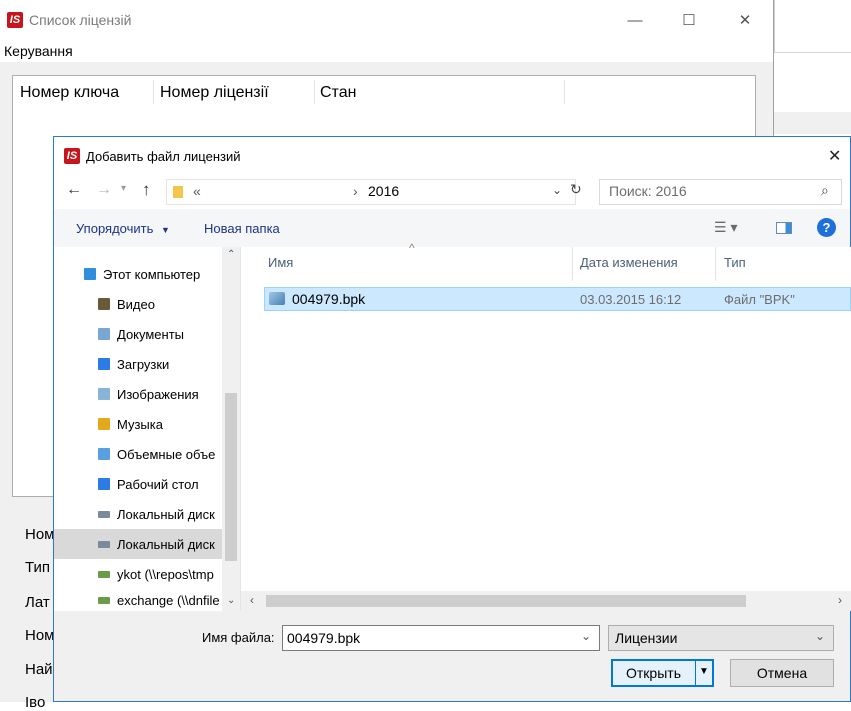  I want to click on filename-label: Имя файла:, so click(238, 637).